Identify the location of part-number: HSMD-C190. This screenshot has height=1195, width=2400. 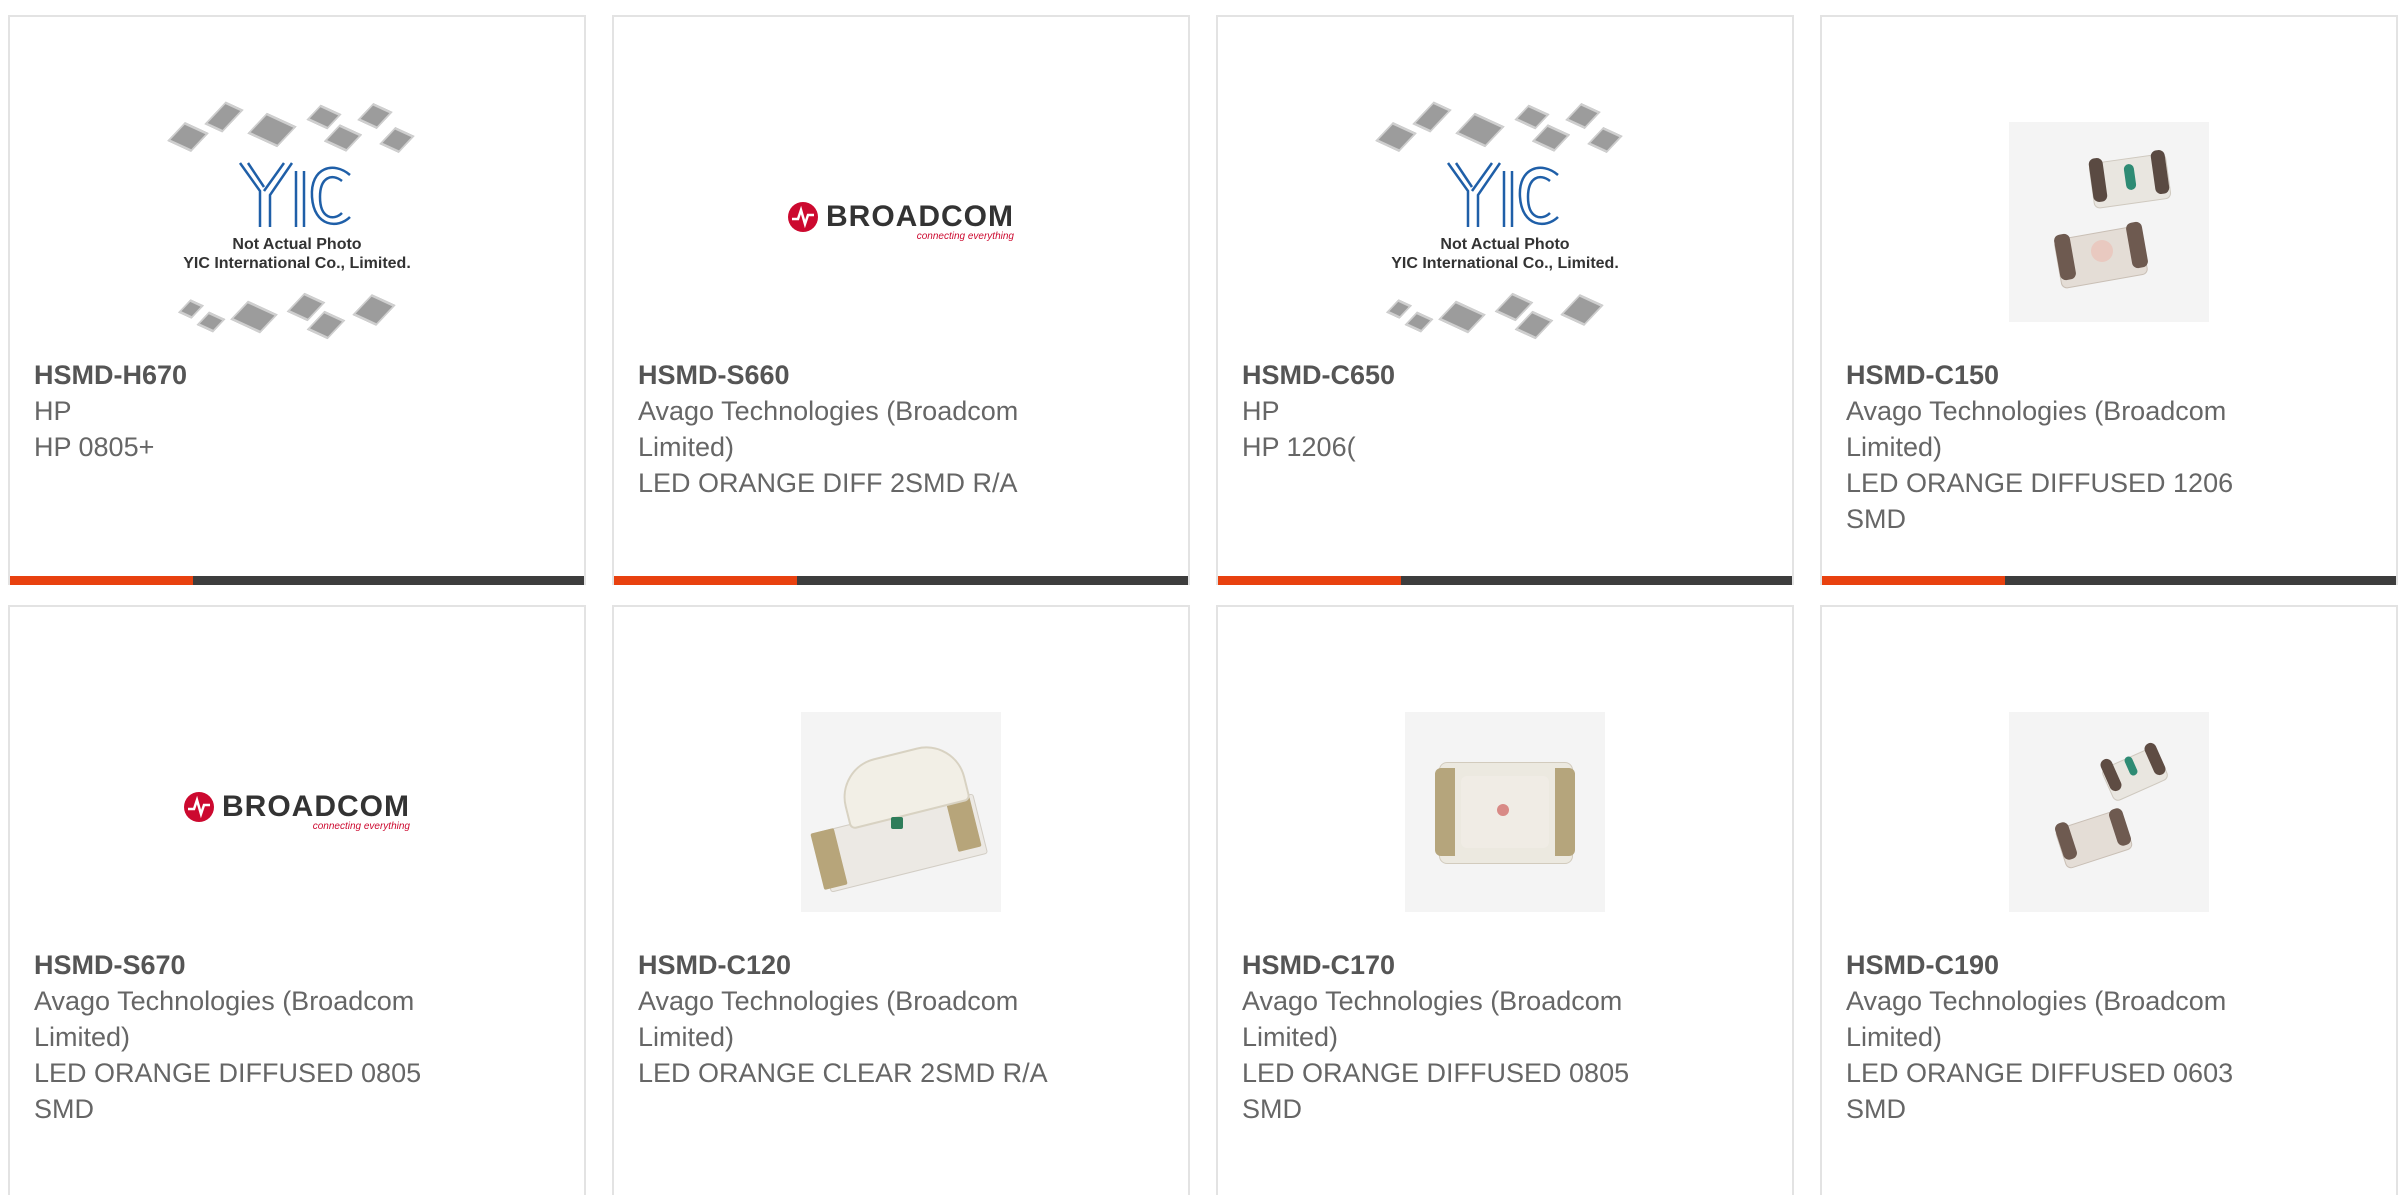
(2109, 965).